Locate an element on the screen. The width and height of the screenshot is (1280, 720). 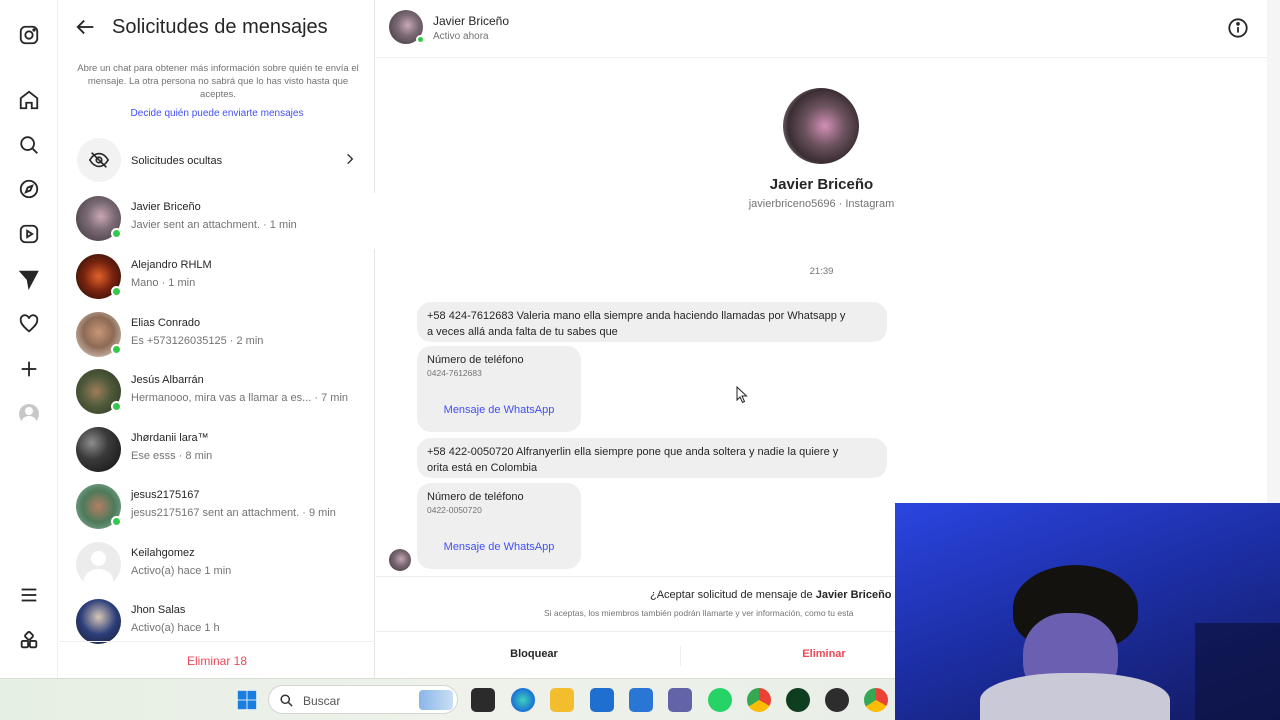
chrome-profile-icon is located at coordinates (876, 700).